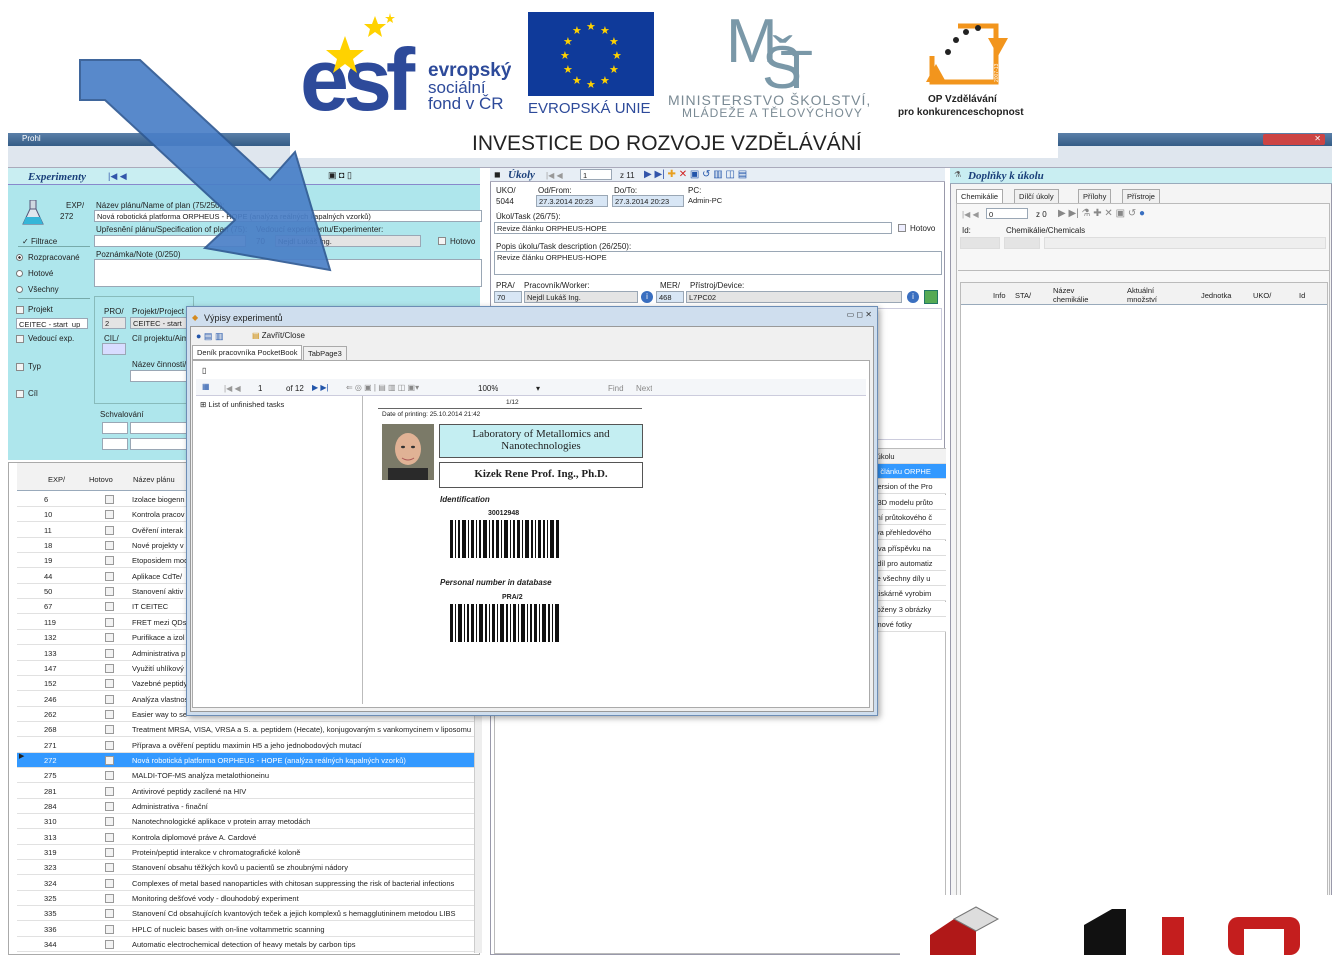  What do you see at coordinates (1095, 196) in the screenshot?
I see `tab-attachments: Přílohy` at bounding box center [1095, 196].